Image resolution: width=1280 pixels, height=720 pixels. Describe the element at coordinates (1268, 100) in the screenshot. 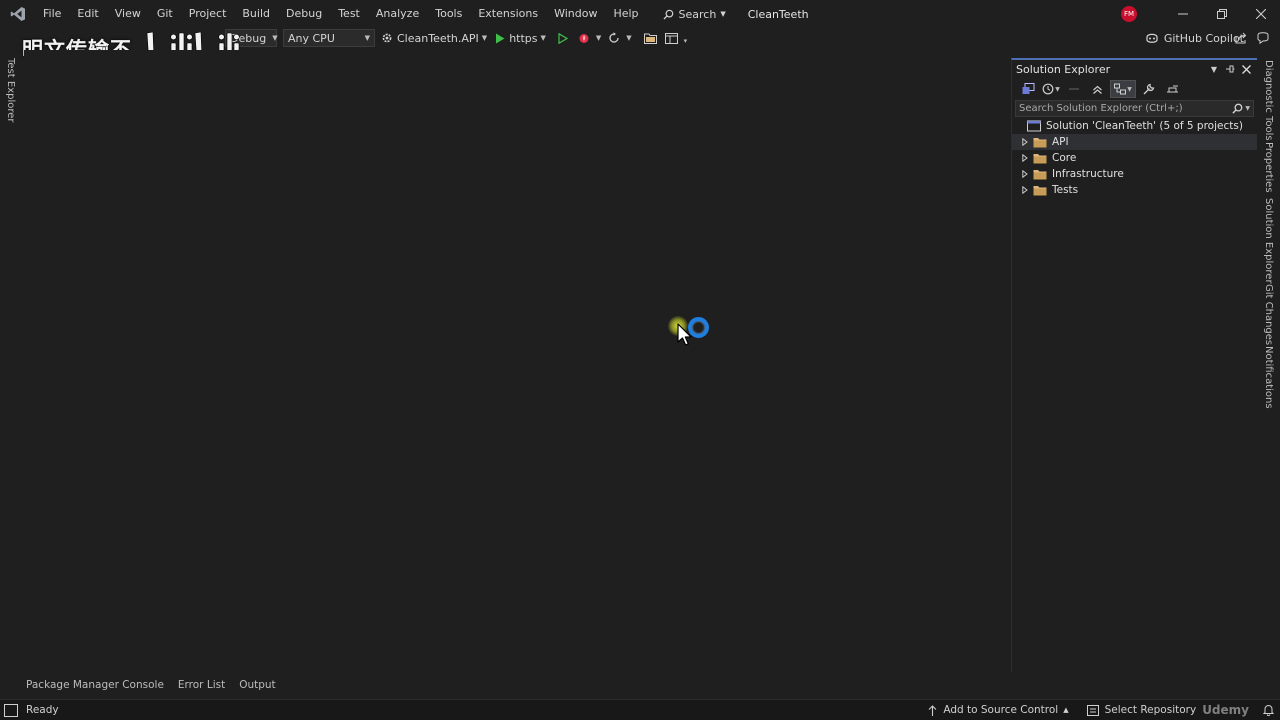

I see `tab-diagnostic-tools: Diagnostic Tools` at that location.